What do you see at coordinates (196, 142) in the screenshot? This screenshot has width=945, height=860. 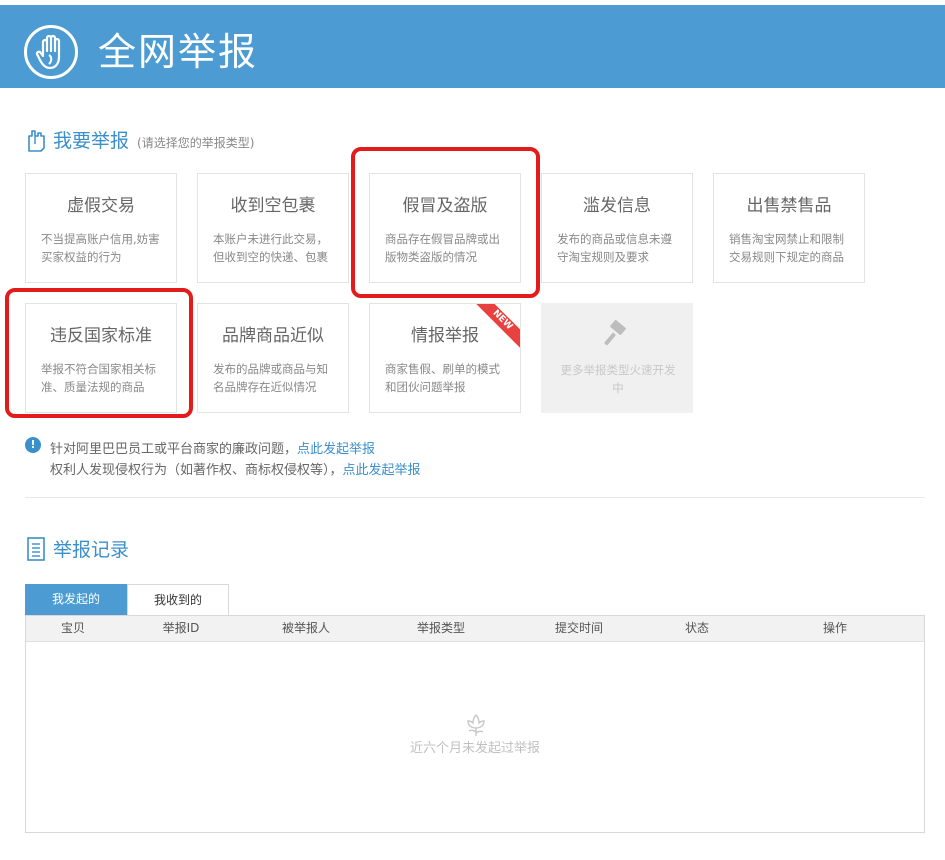 I see `report-section-hint: (请选择您的举报类型)` at bounding box center [196, 142].